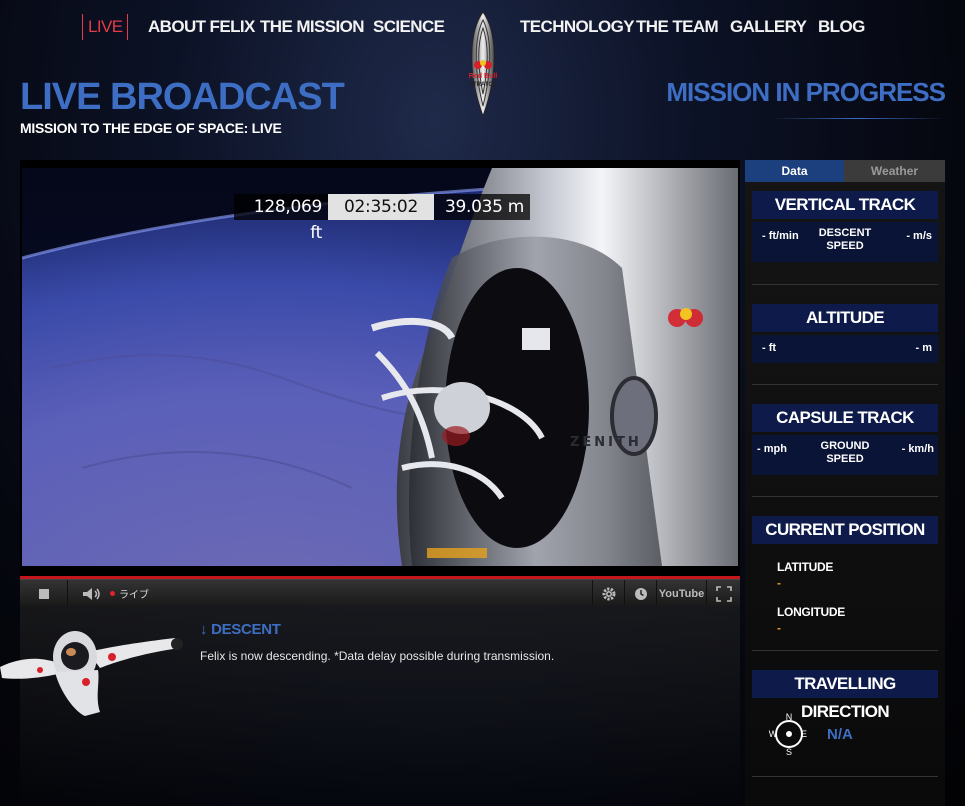 The width and height of the screenshot is (965, 806). What do you see at coordinates (773, 734) in the screenshot?
I see `compass-west: W` at bounding box center [773, 734].